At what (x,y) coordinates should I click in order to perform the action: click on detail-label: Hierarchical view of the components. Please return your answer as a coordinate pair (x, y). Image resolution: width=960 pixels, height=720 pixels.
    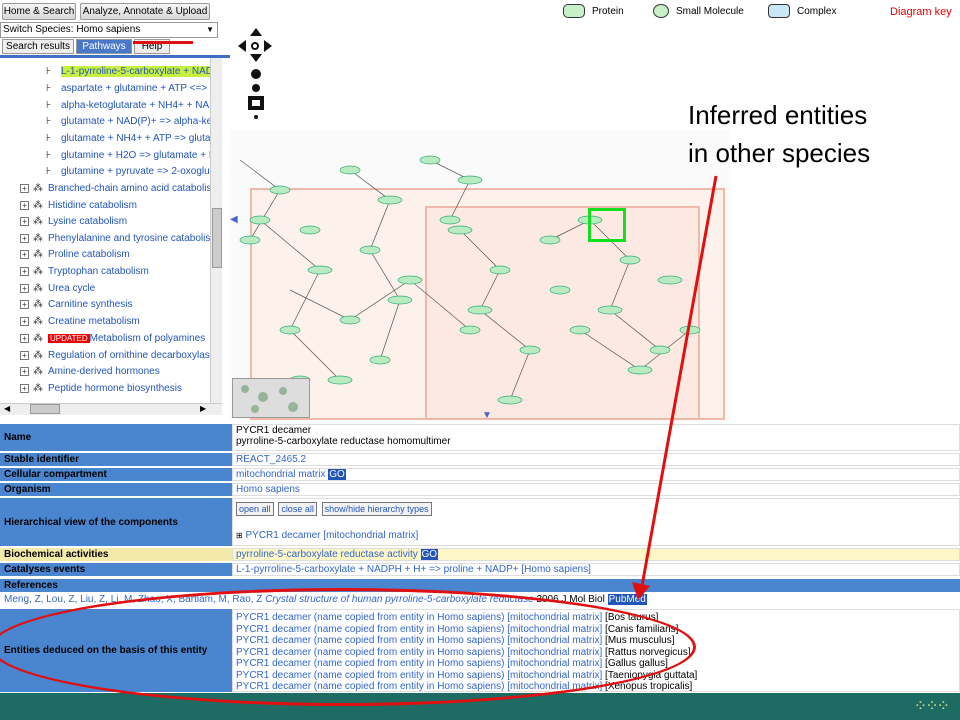
    Looking at the image, I should click on (116, 522).